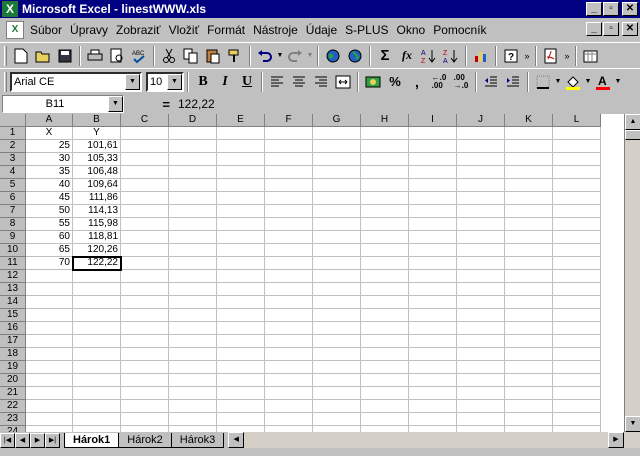 Image resolution: width=640 pixels, height=456 pixels. What do you see at coordinates (241, 185) in the screenshot?
I see `cell-e5` at bounding box center [241, 185].